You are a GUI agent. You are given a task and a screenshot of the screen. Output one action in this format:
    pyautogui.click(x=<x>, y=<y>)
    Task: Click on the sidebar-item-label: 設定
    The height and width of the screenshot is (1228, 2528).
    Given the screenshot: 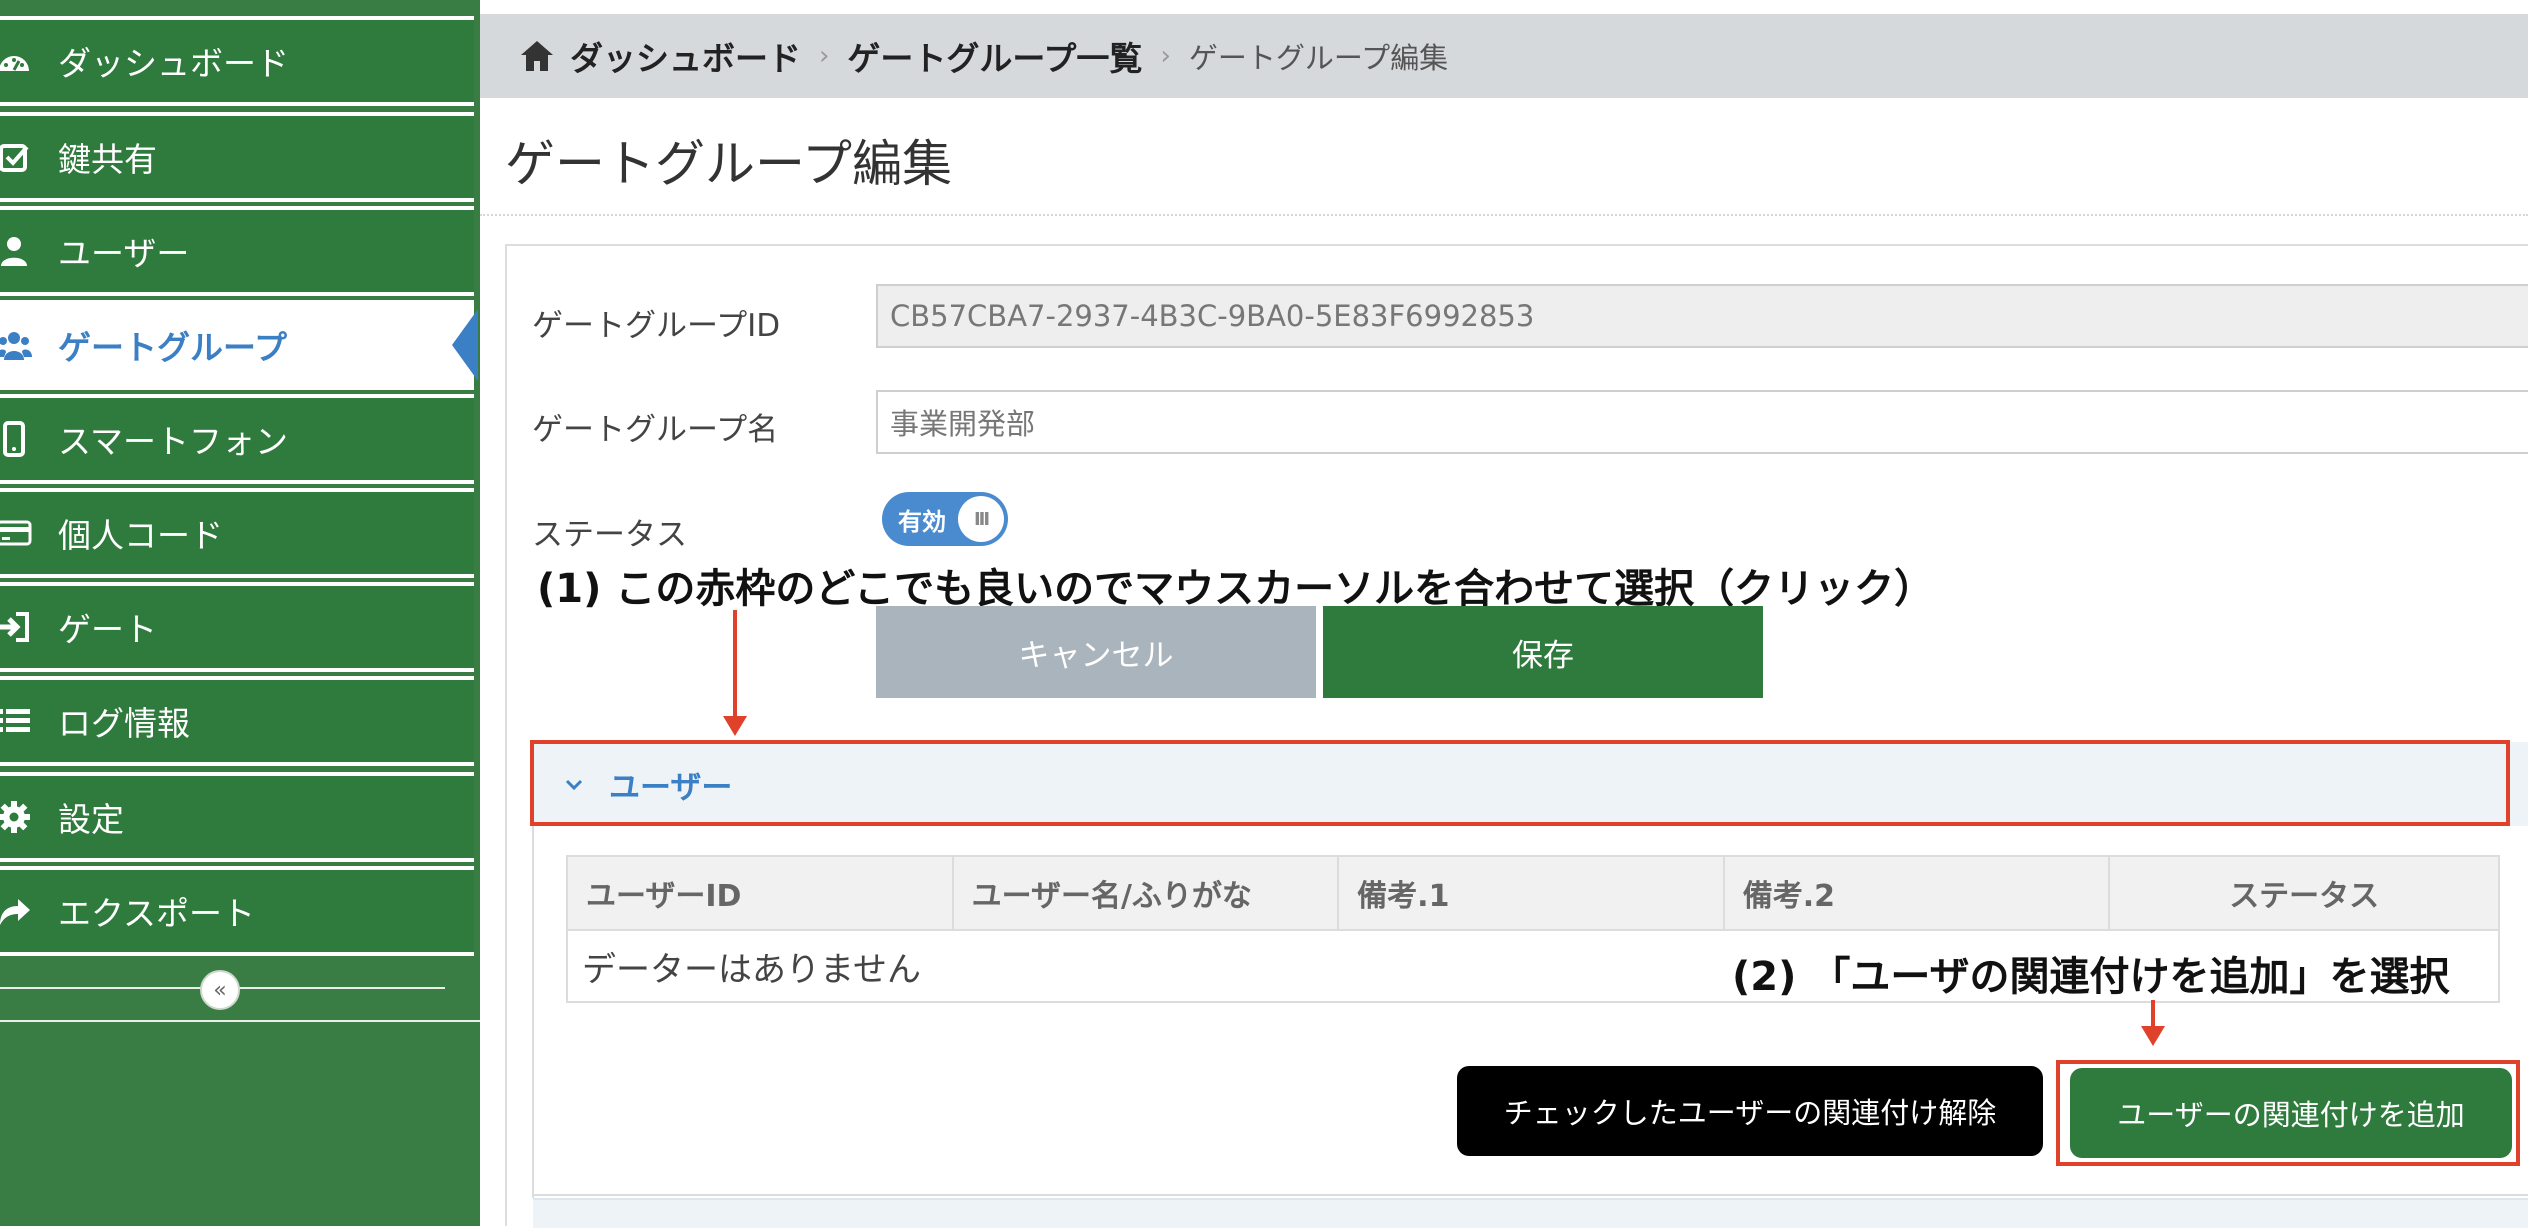 What is the action you would take?
    pyautogui.click(x=91, y=819)
    